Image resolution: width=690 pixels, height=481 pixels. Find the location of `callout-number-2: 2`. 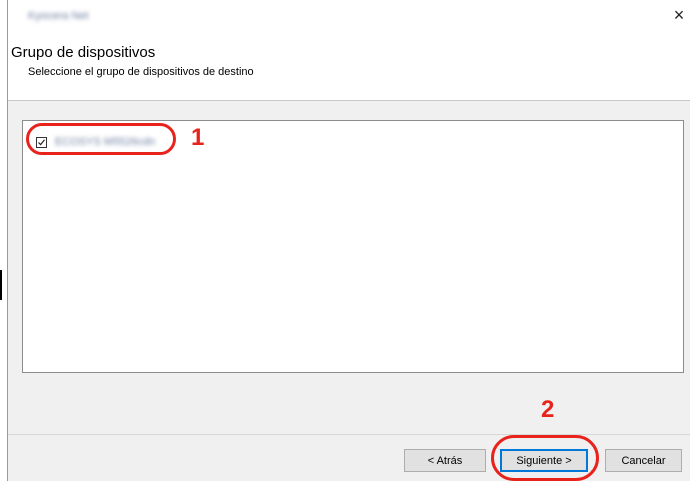

callout-number-2: 2 is located at coordinates (548, 409).